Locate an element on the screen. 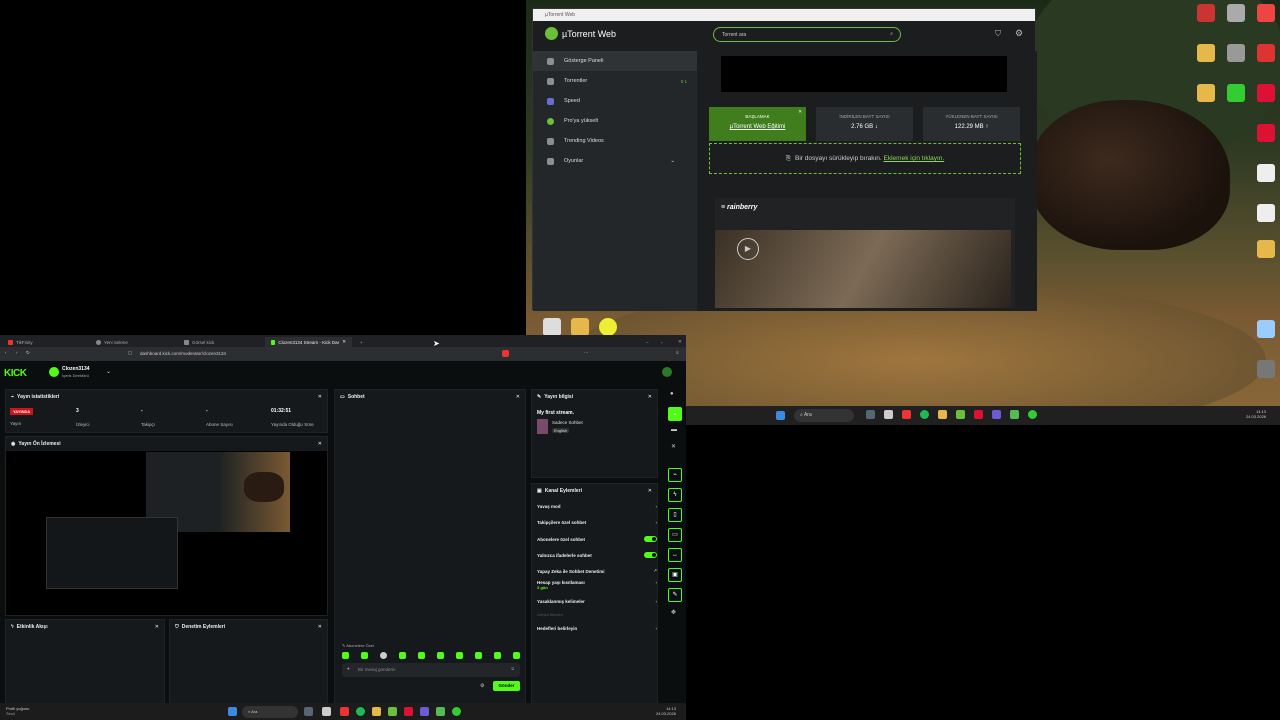 The image size is (1280, 720). rail-chat-button: ▭ is located at coordinates (675, 535).